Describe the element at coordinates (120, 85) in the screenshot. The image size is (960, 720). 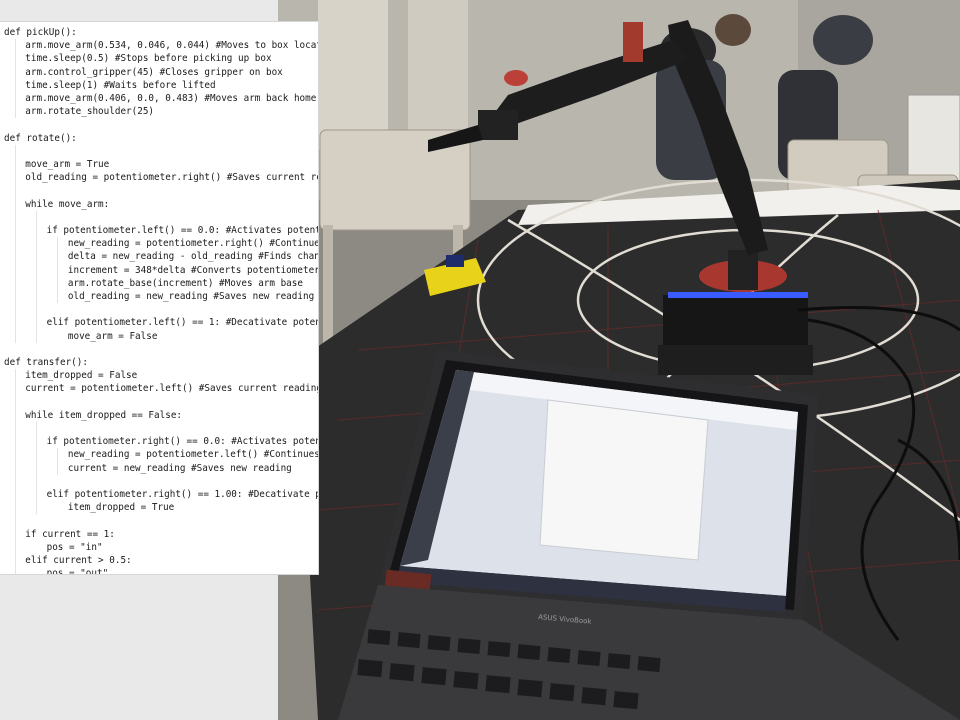
I see `code-line: time.sleep(1) #Waits before lifted` at that location.